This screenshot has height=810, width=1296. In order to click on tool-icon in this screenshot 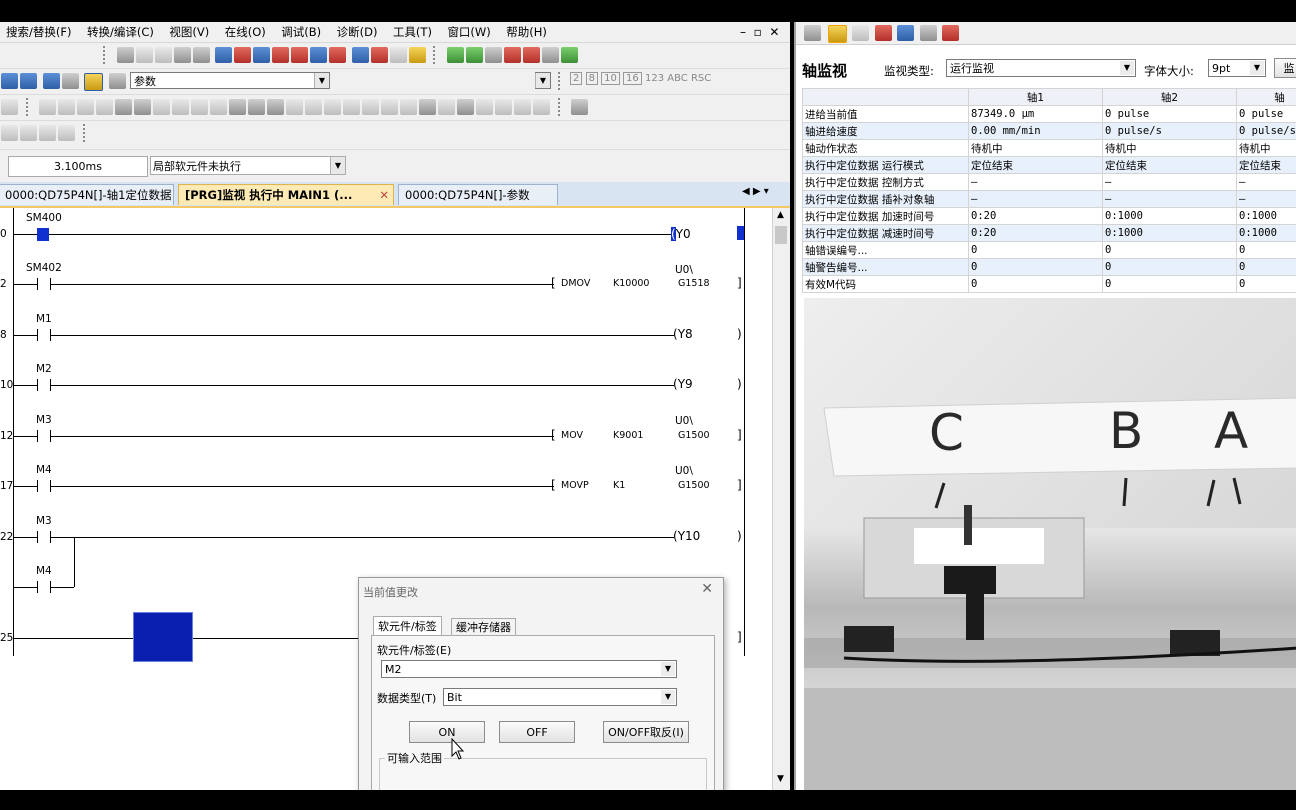, I will do `click(860, 33)`.